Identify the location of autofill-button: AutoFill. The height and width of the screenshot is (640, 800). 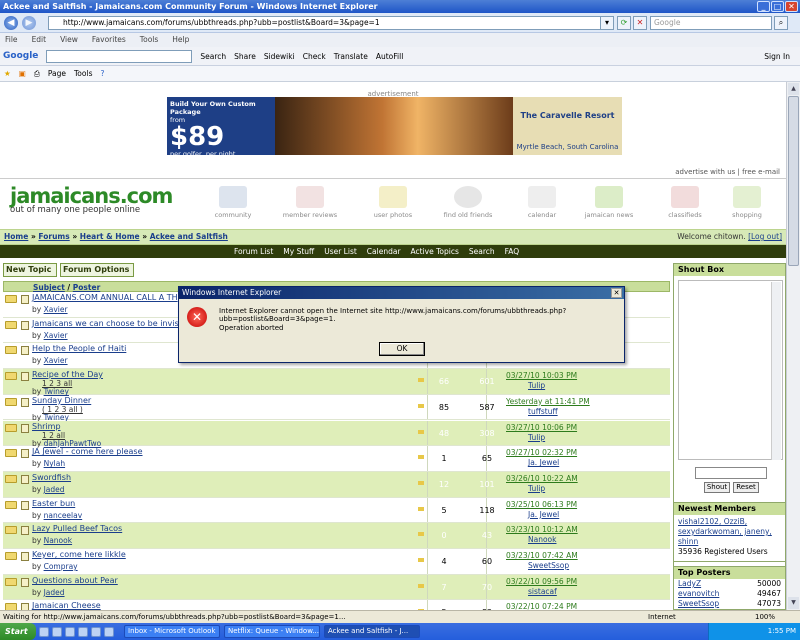
(389, 56).